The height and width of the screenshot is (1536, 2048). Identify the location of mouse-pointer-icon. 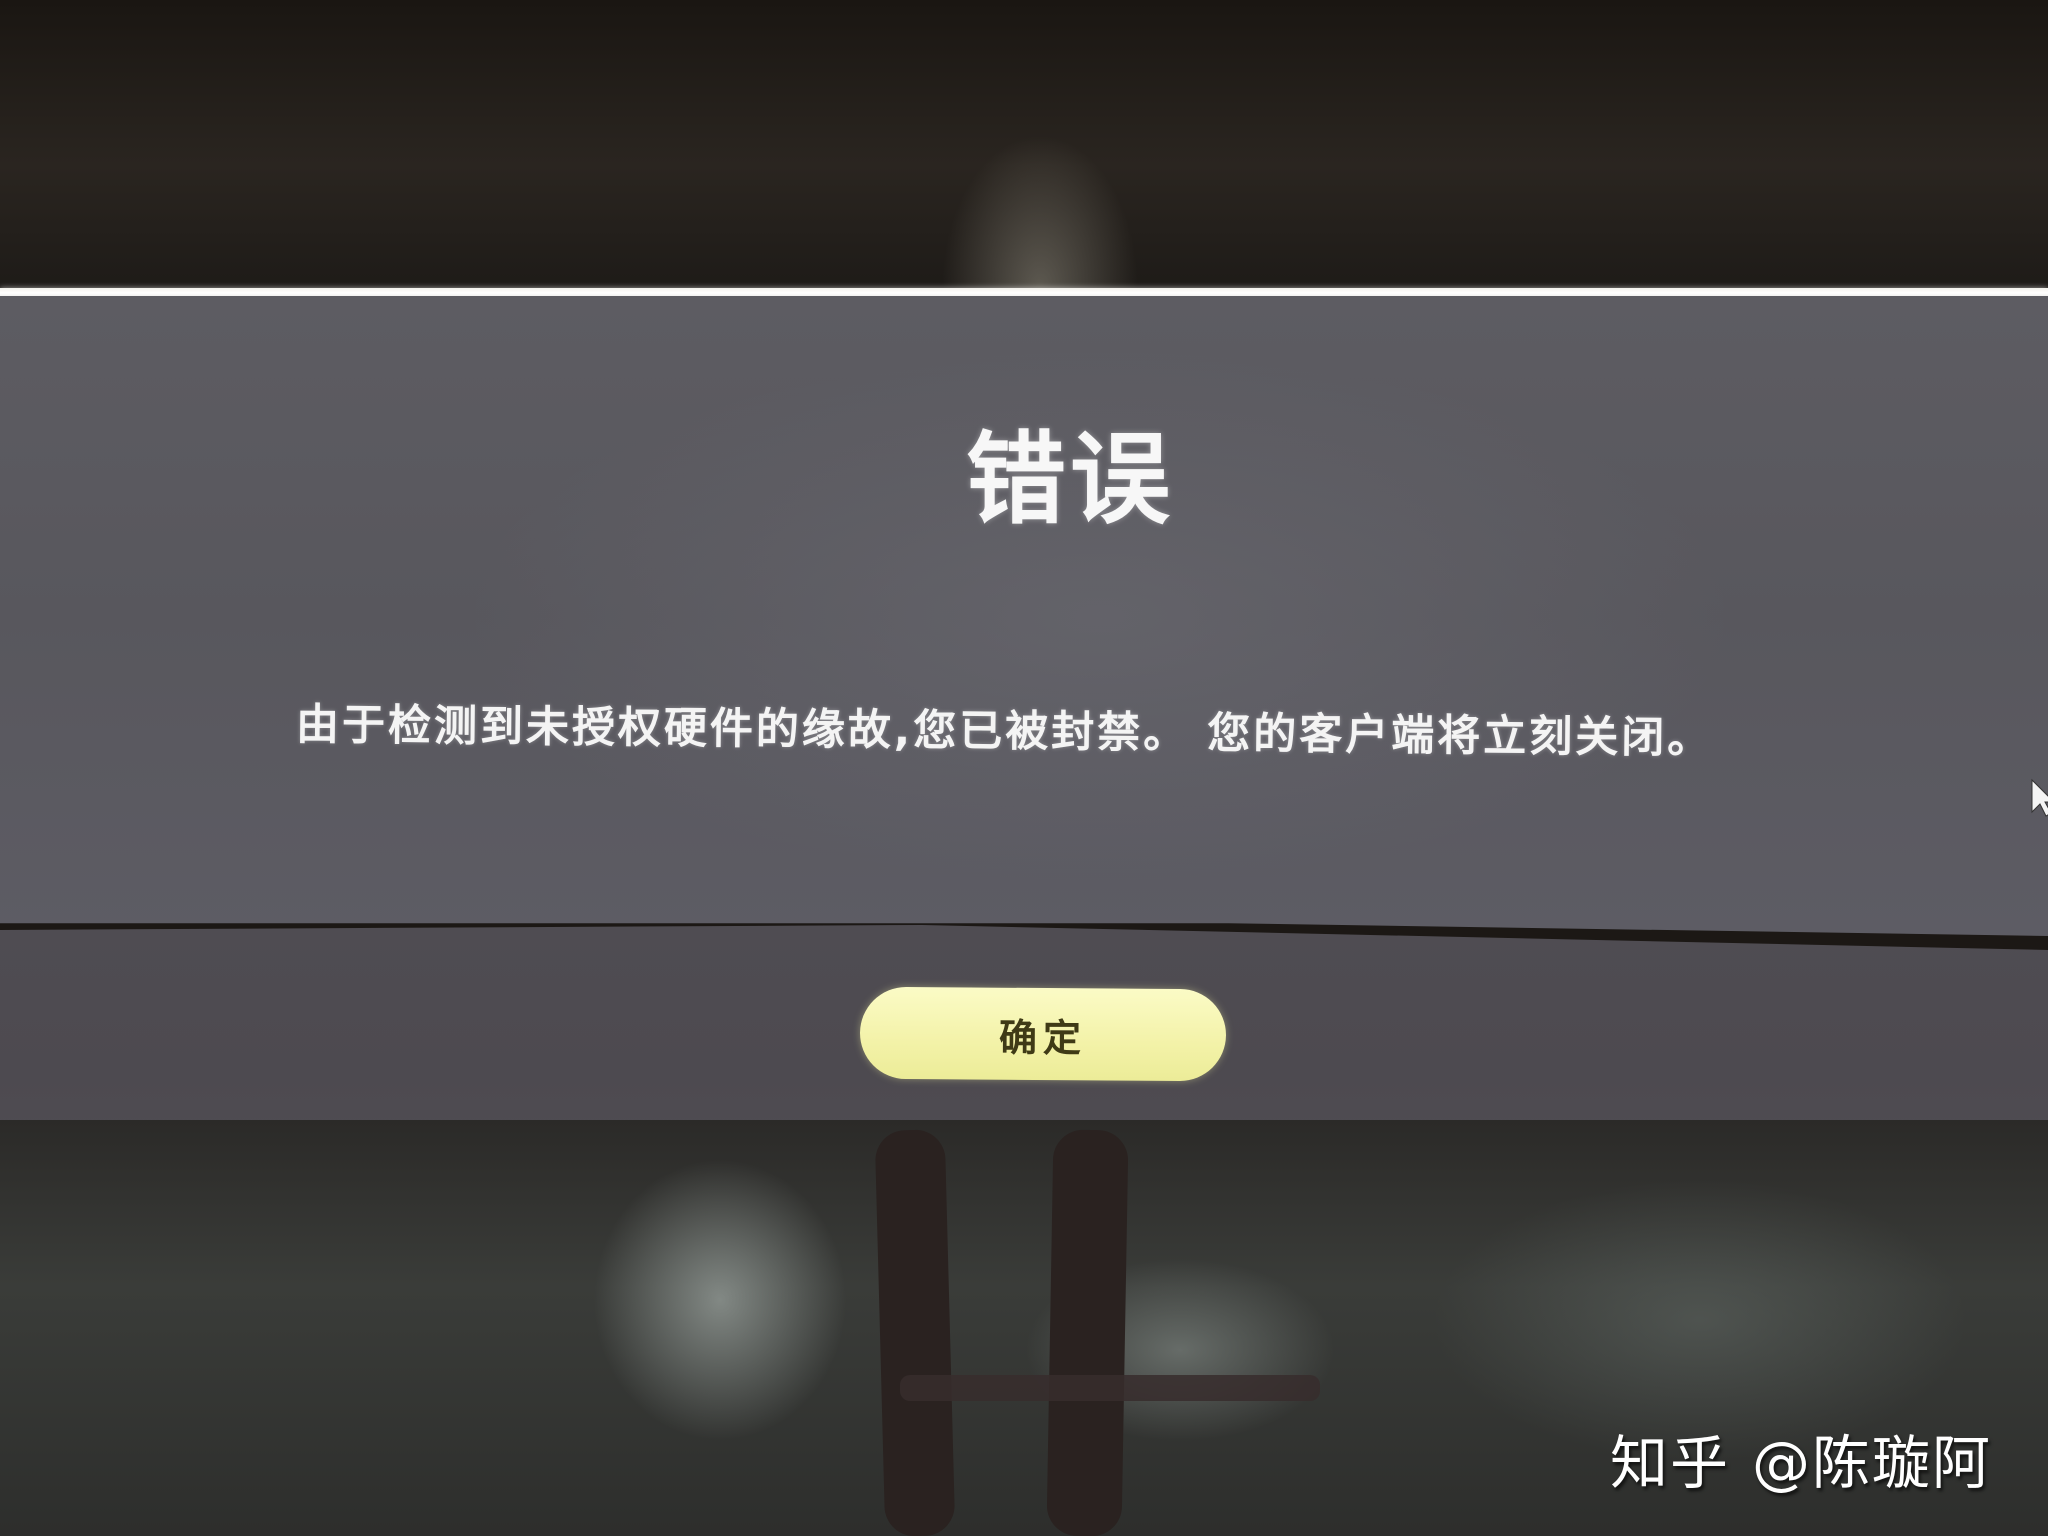
(2039, 797).